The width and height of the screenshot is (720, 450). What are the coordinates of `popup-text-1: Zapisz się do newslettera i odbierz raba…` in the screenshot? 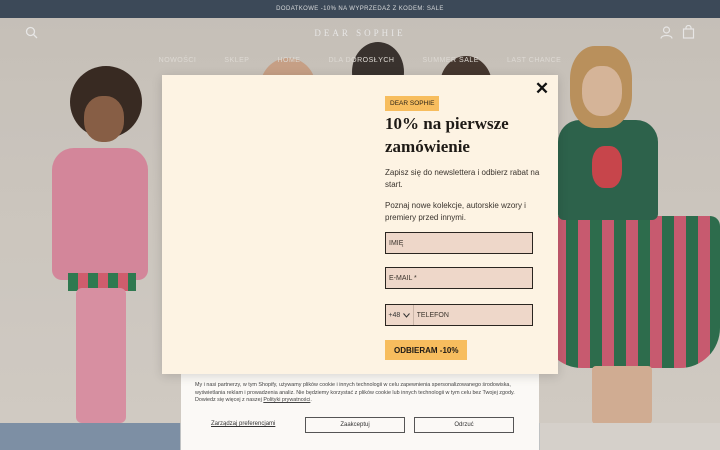 It's located at (462, 178).